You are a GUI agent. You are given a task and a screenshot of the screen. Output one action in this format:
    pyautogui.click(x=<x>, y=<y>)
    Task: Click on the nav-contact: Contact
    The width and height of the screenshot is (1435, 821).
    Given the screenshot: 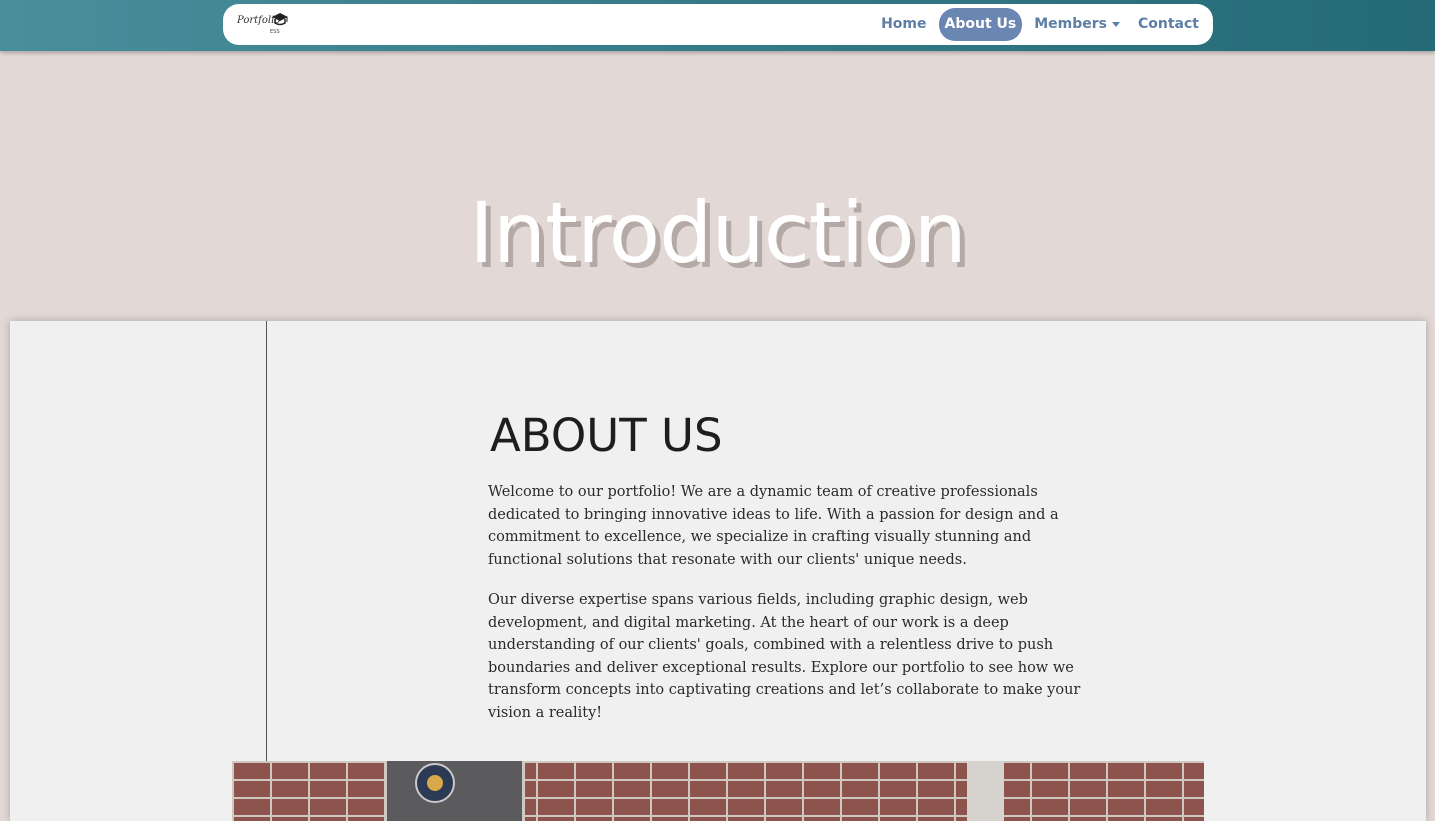 What is the action you would take?
    pyautogui.click(x=1168, y=24)
    